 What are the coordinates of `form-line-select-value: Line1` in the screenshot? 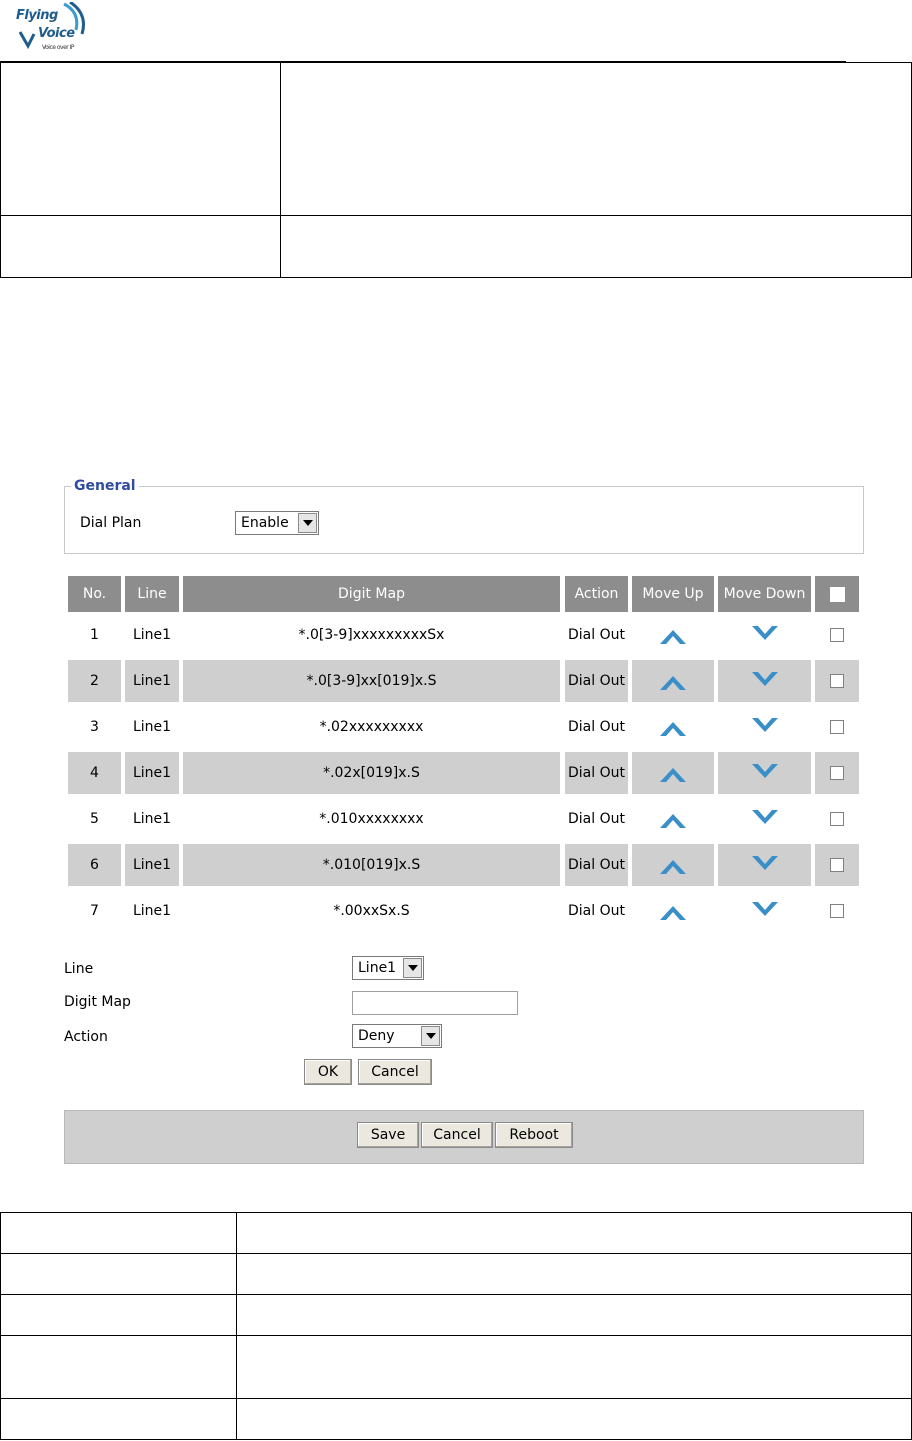 It's located at (377, 968).